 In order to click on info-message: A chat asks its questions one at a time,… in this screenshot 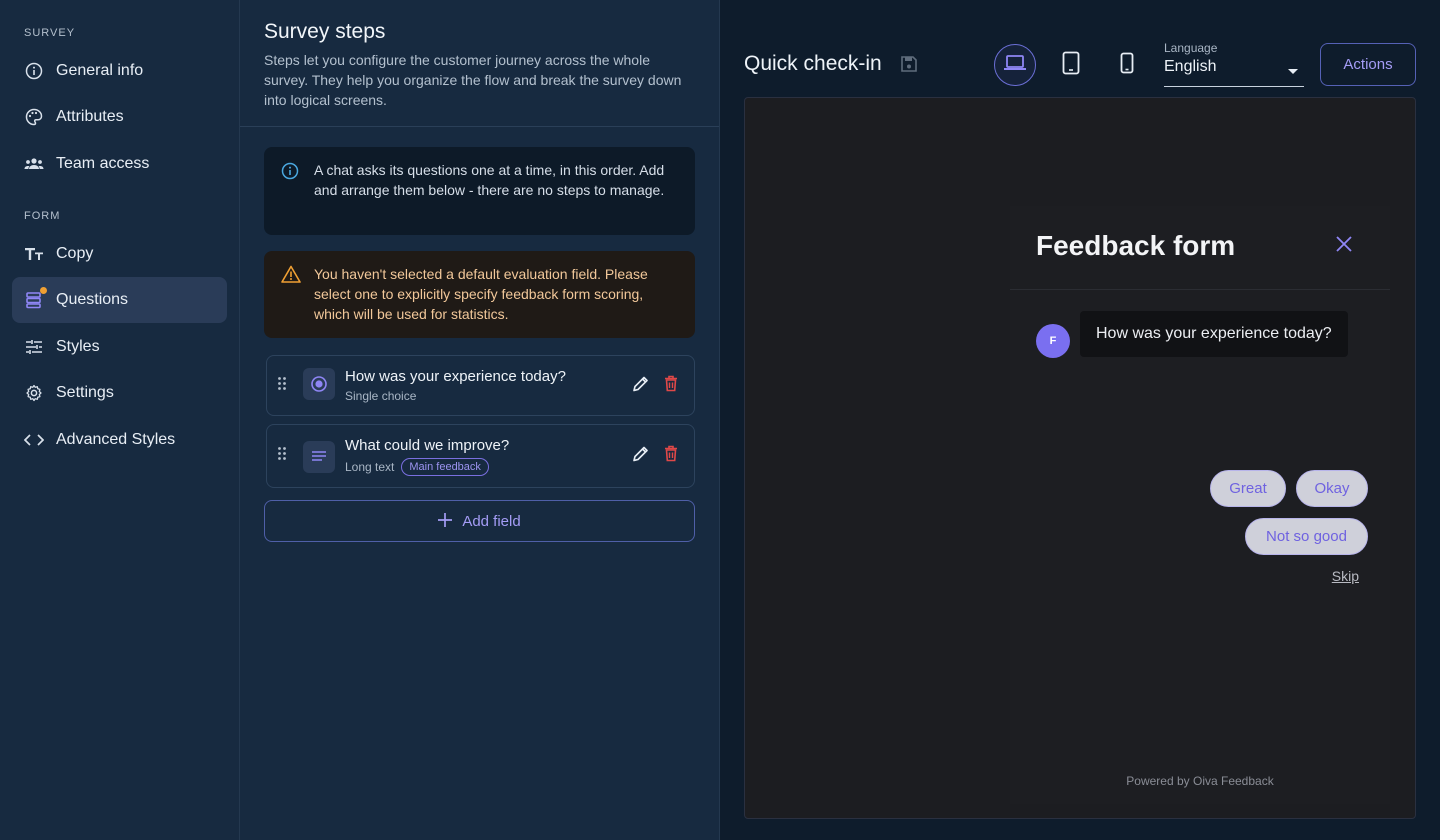, I will do `click(479, 191)`.